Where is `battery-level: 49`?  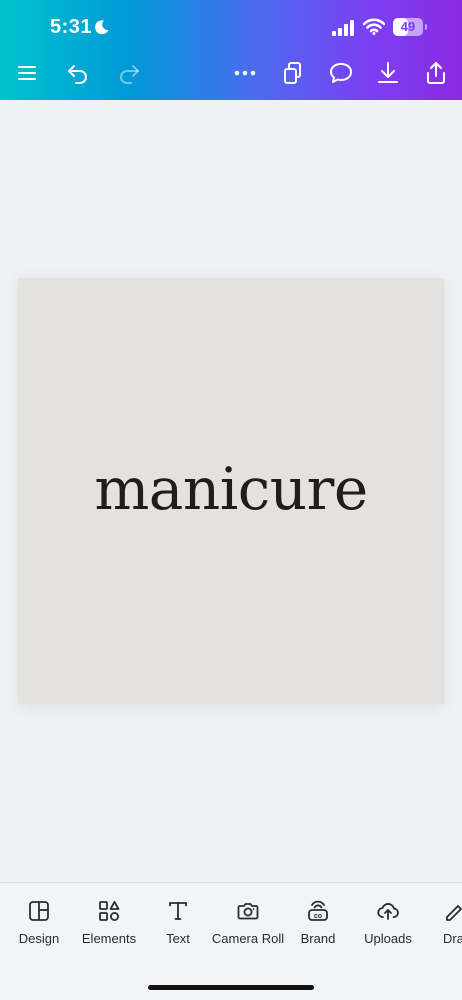
battery-level: 49 is located at coordinates (408, 26).